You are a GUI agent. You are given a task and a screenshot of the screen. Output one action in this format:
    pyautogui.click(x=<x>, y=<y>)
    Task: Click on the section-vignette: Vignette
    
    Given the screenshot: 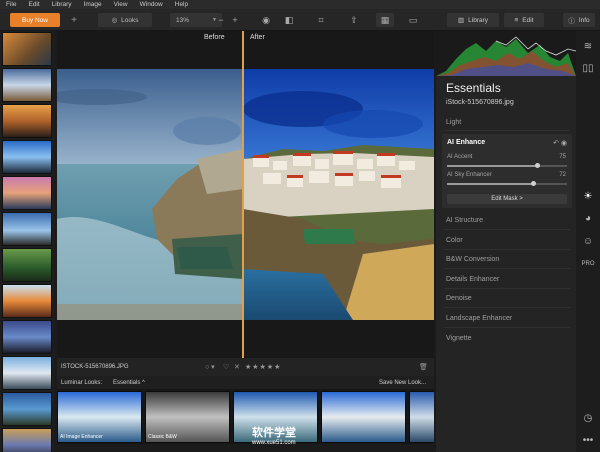 What is the action you would take?
    pyautogui.click(x=459, y=338)
    